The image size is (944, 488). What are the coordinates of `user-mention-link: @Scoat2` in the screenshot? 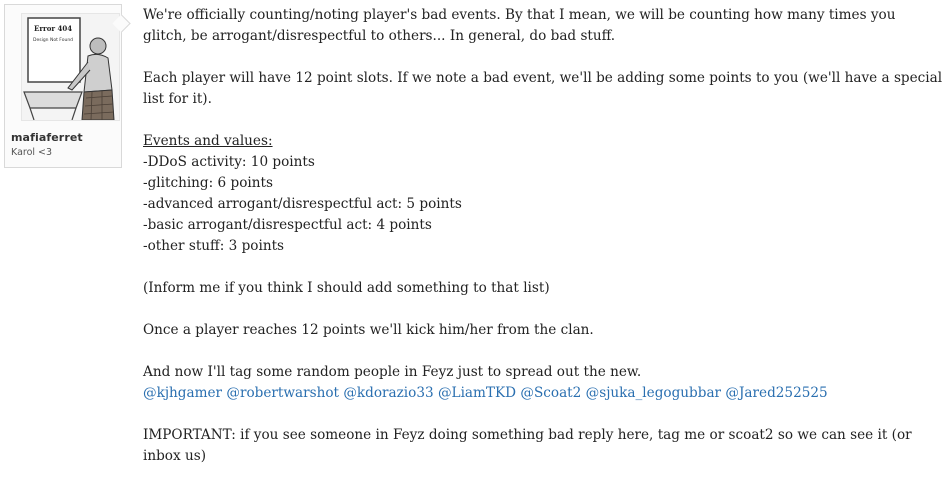 It's located at (550, 393).